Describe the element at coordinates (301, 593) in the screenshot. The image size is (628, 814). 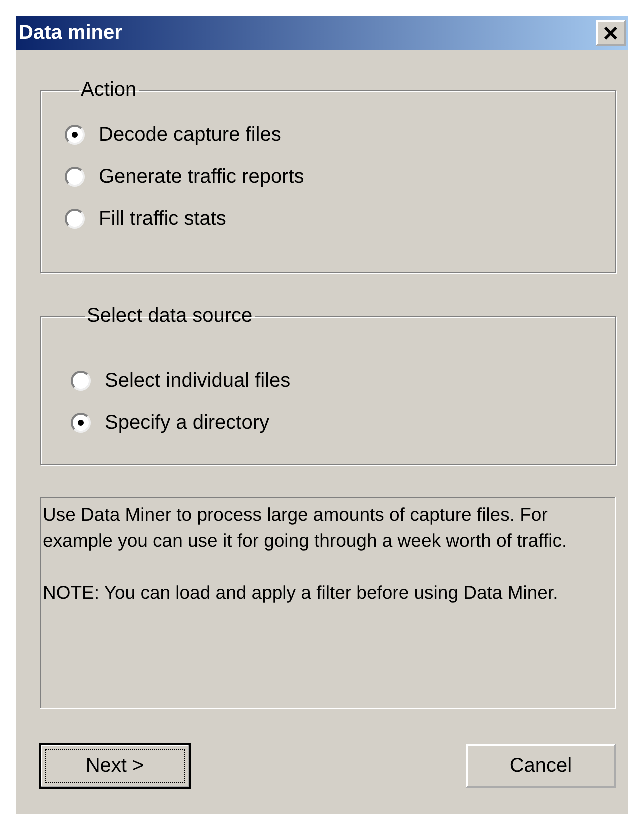
I see `description-text: NOTE: You can load and apply a filter before using Data Miner.` at that location.